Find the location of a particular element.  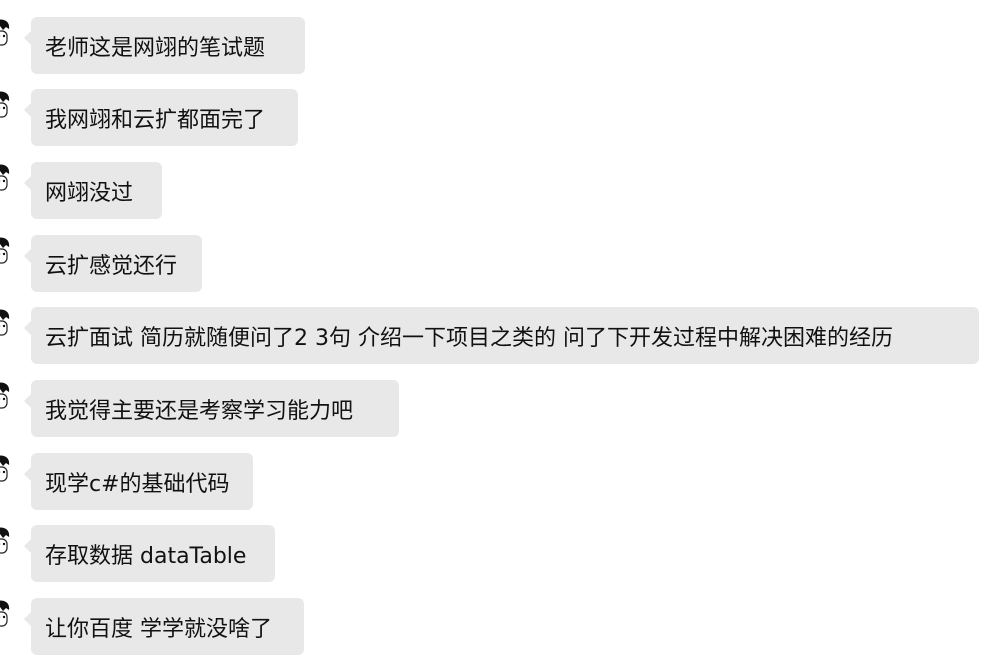

message-text: 让你百度 学学就没啥了 is located at coordinates (158, 629).